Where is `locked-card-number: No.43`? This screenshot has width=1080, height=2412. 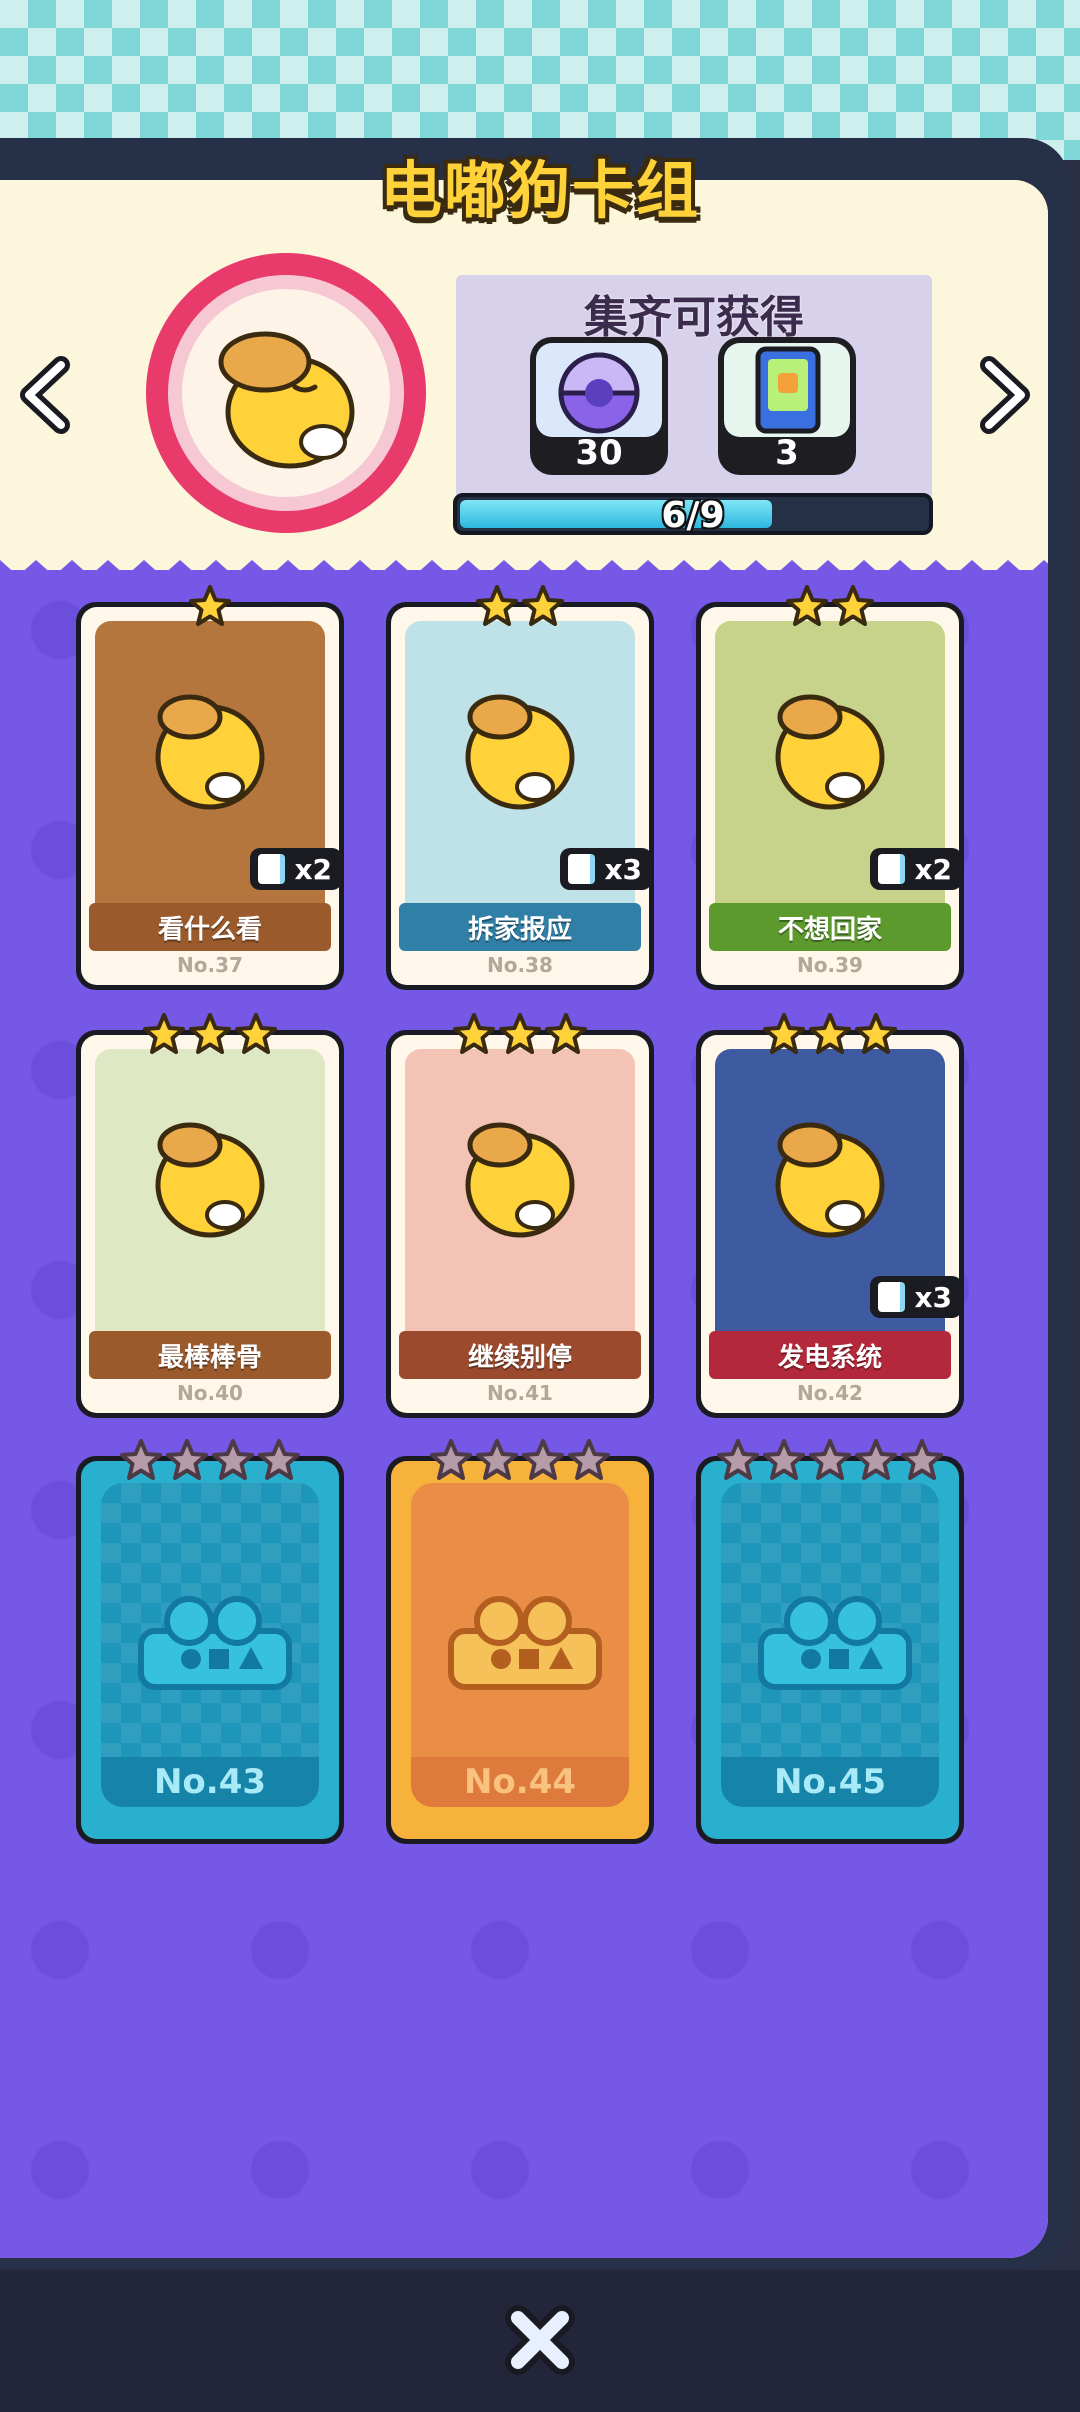
locked-card-number: No.43 is located at coordinates (210, 1782).